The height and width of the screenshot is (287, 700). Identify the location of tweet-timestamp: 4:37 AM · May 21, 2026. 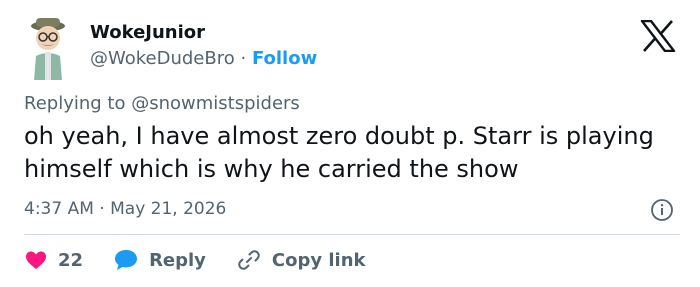
(125, 209).